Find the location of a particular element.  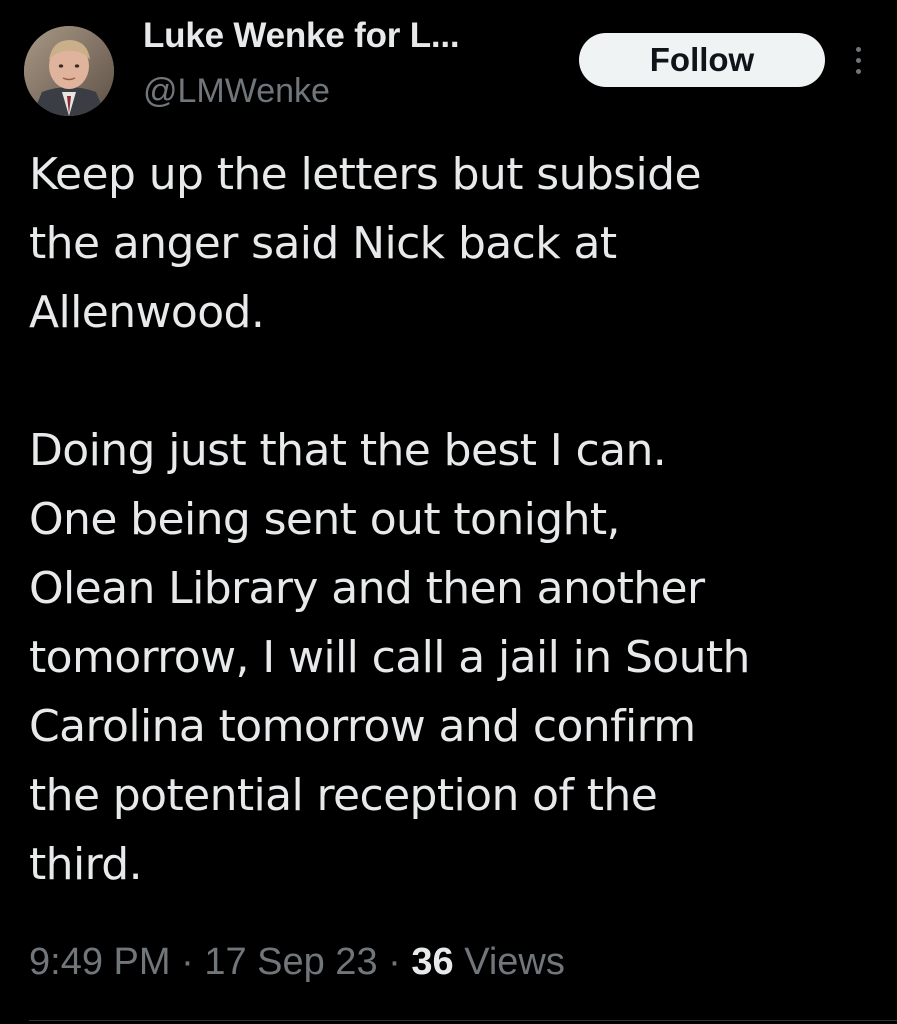

more-options-icon is located at coordinates (858, 60).